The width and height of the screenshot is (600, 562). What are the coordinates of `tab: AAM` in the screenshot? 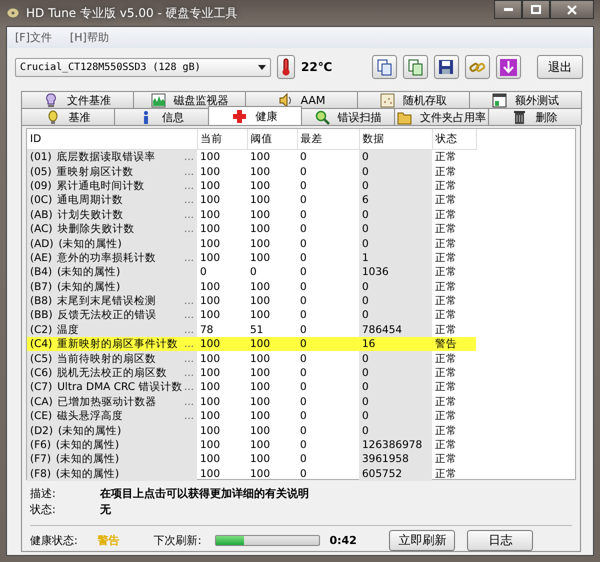 It's located at (301, 99).